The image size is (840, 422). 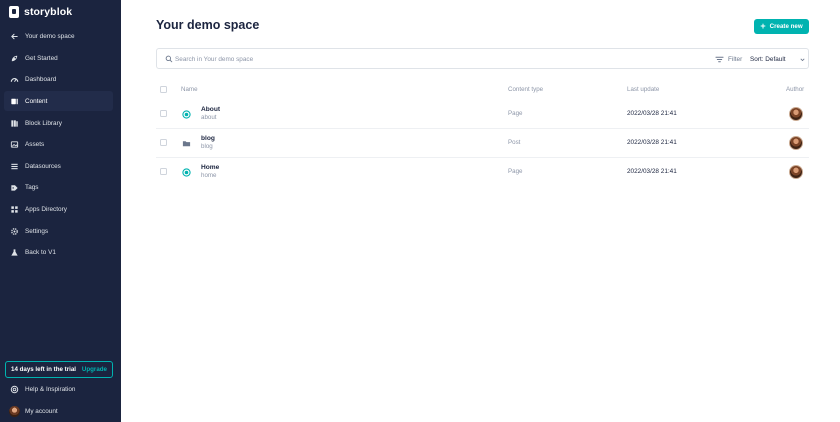 What do you see at coordinates (36, 101) in the screenshot?
I see `sidebar-item-label: Content` at bounding box center [36, 101].